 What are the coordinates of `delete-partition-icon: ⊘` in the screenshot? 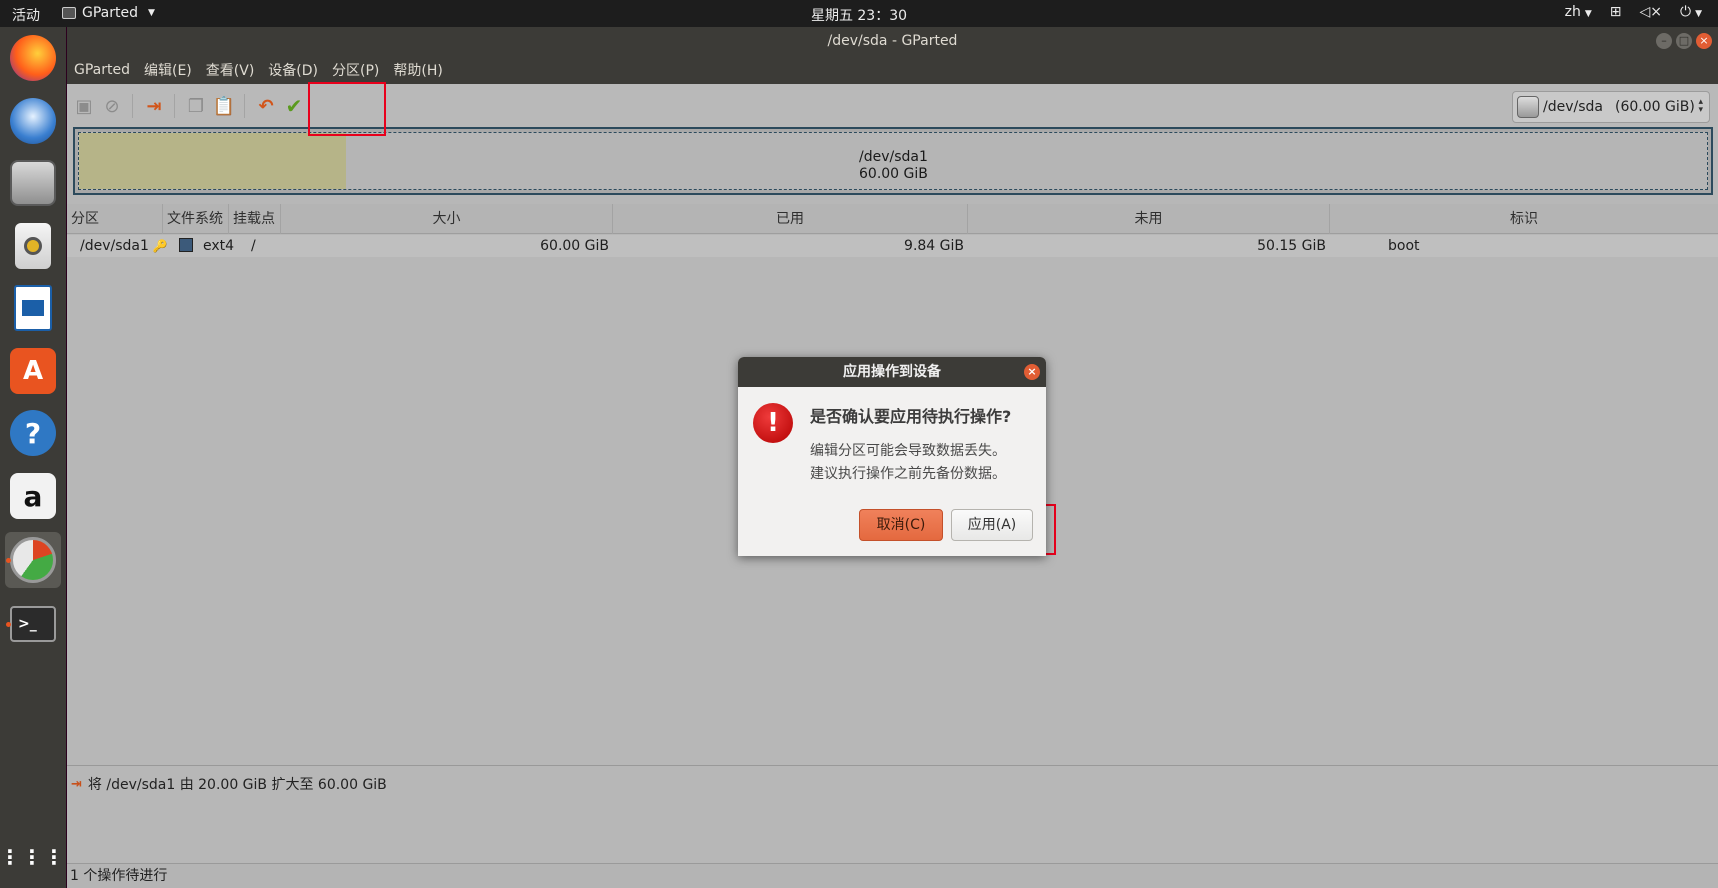 It's located at (112, 106).